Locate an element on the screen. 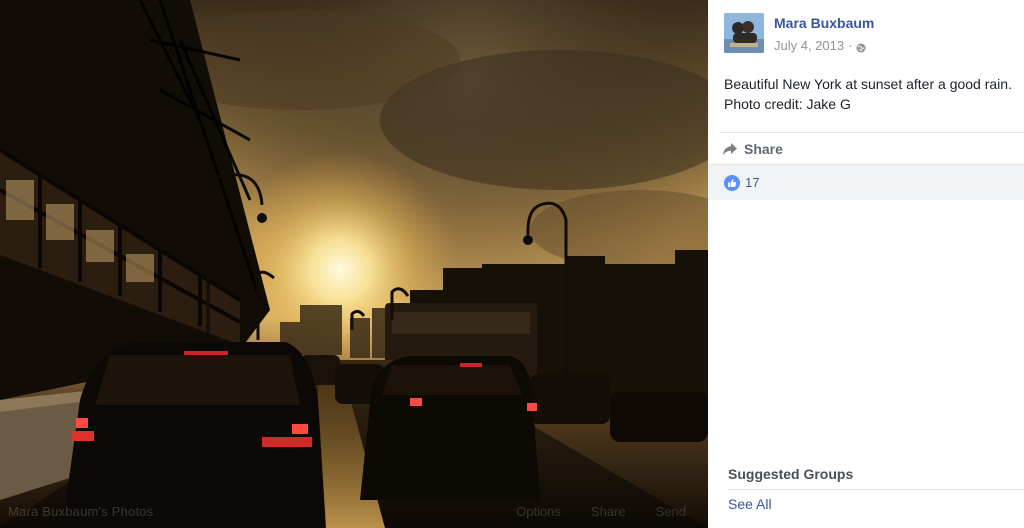  options-button: Options is located at coordinates (538, 511).